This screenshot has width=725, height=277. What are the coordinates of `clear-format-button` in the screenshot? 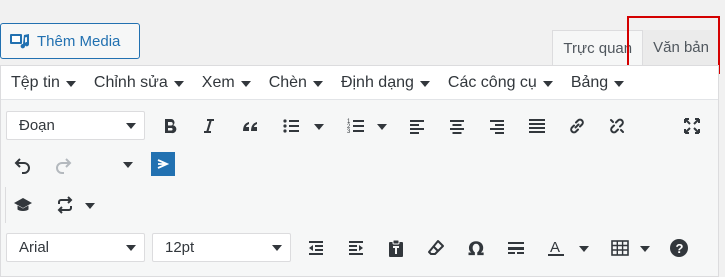 It's located at (436, 248).